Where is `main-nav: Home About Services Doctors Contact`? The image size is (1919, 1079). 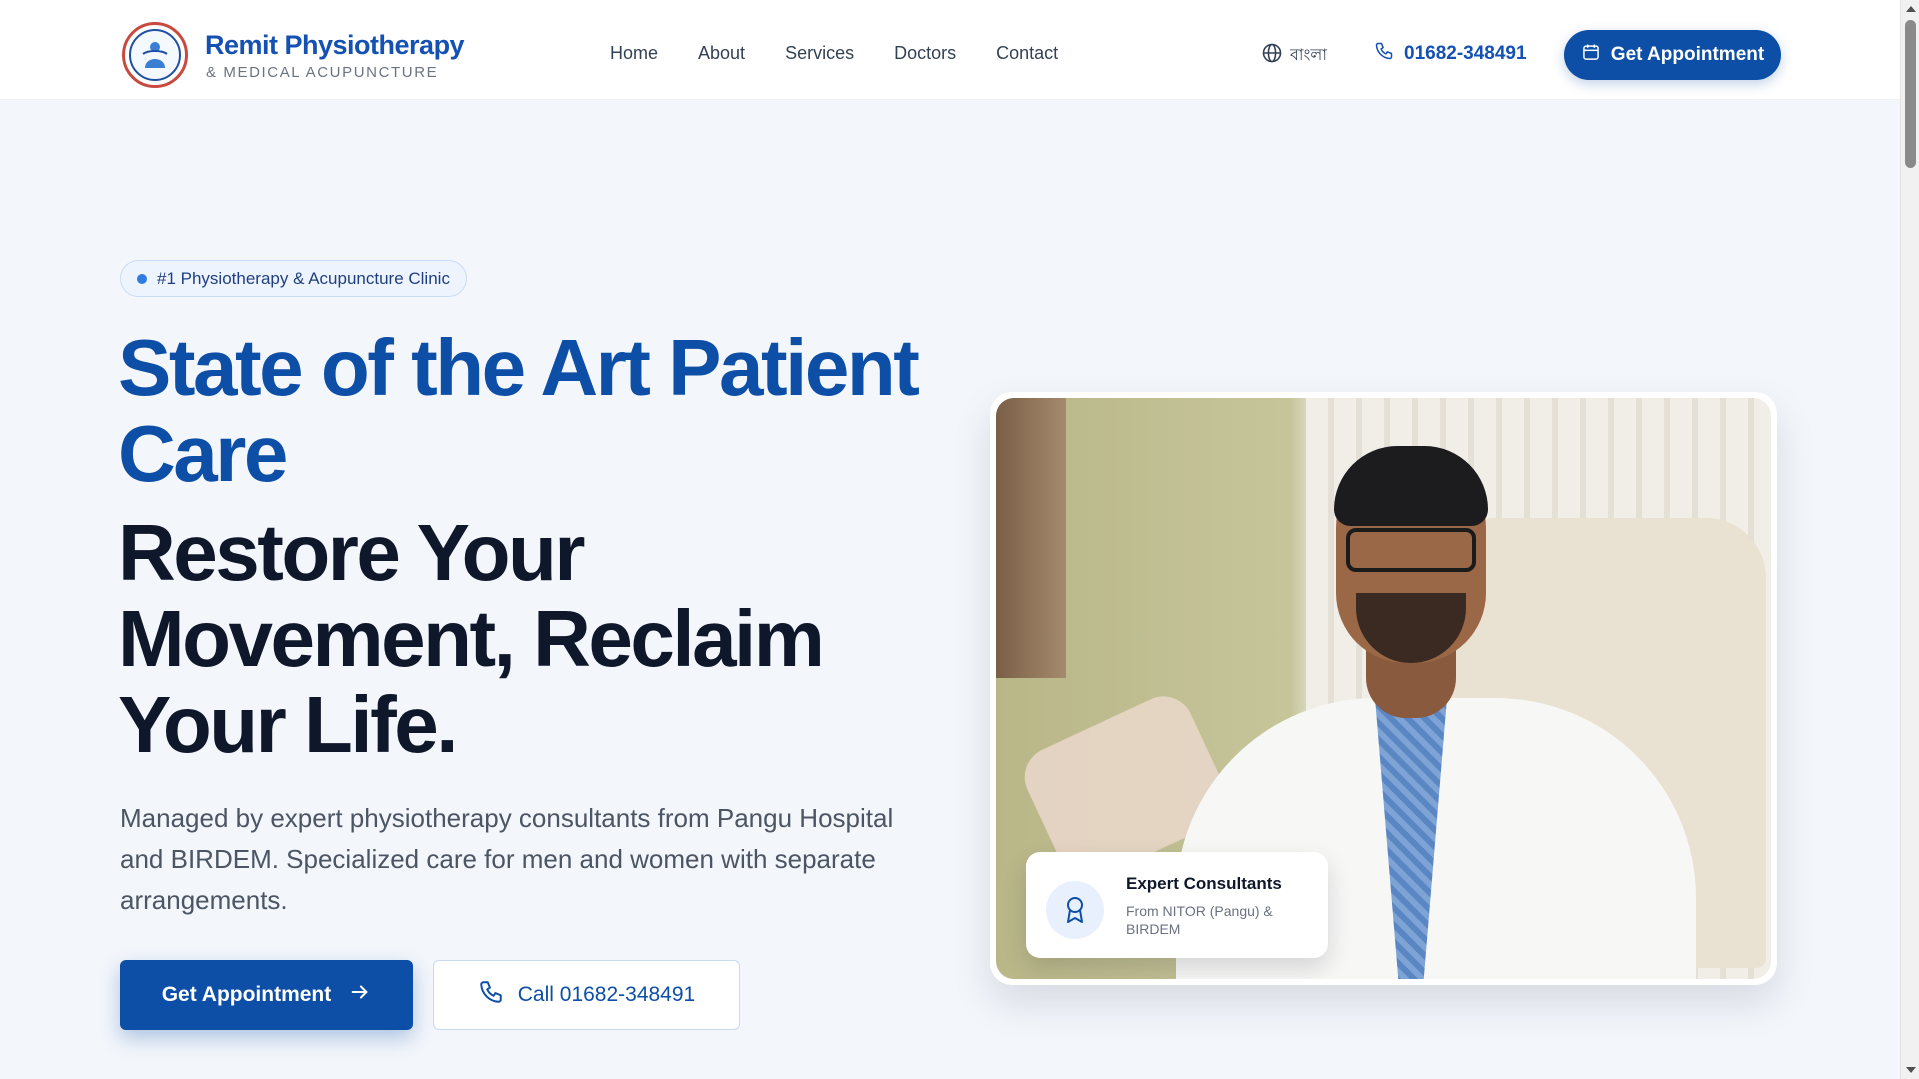 main-nav: Home About Services Doctors Contact is located at coordinates (854, 53).